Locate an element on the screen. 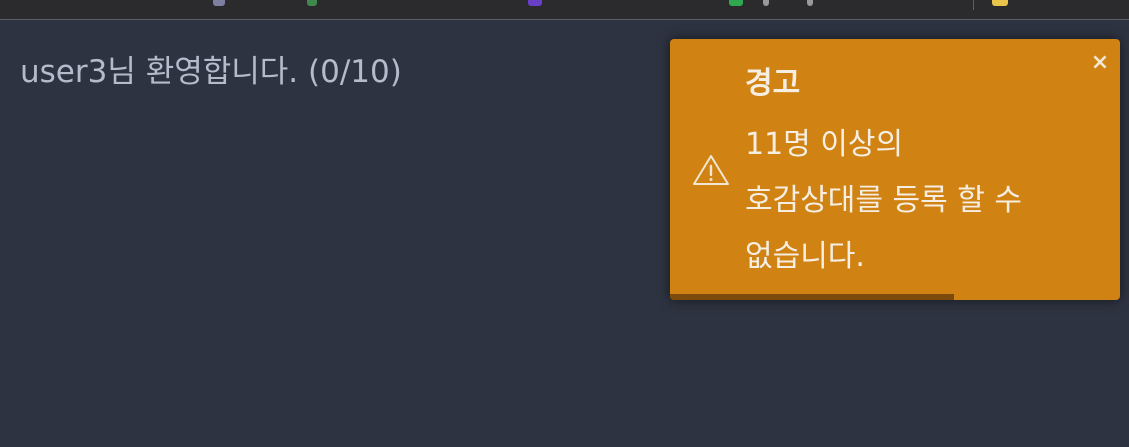 The image size is (1129, 447). welcome-message: user3님 환영합니다. (0/10) is located at coordinates (211, 72).